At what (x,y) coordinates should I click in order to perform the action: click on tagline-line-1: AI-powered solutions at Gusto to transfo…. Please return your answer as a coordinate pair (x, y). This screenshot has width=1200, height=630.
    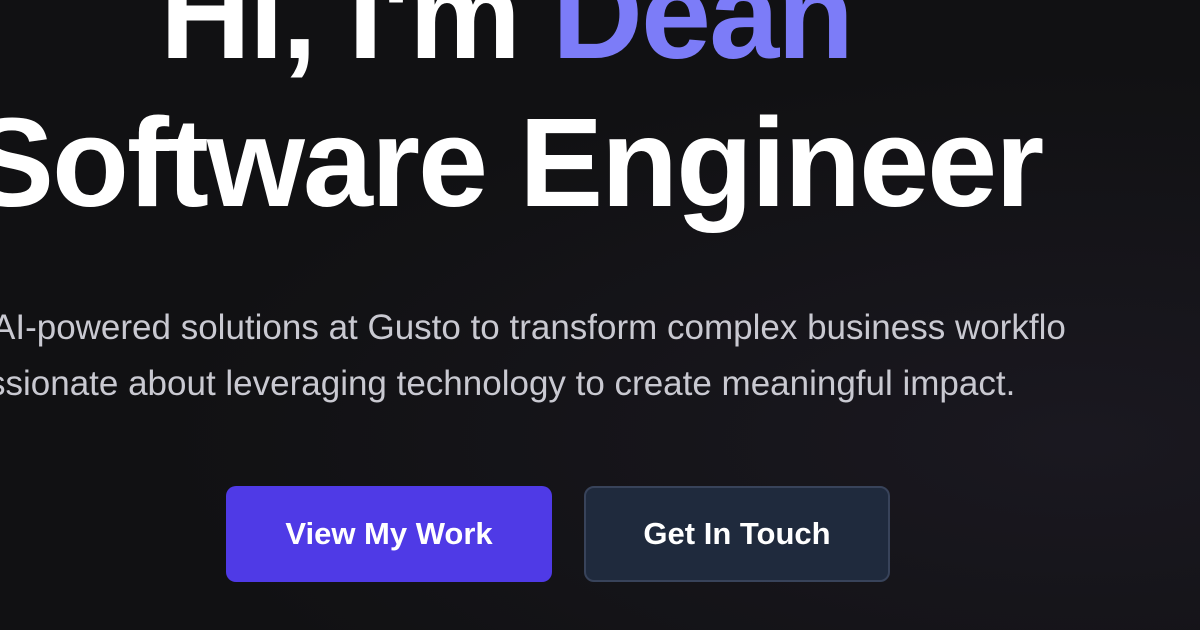
    Looking at the image, I should click on (533, 327).